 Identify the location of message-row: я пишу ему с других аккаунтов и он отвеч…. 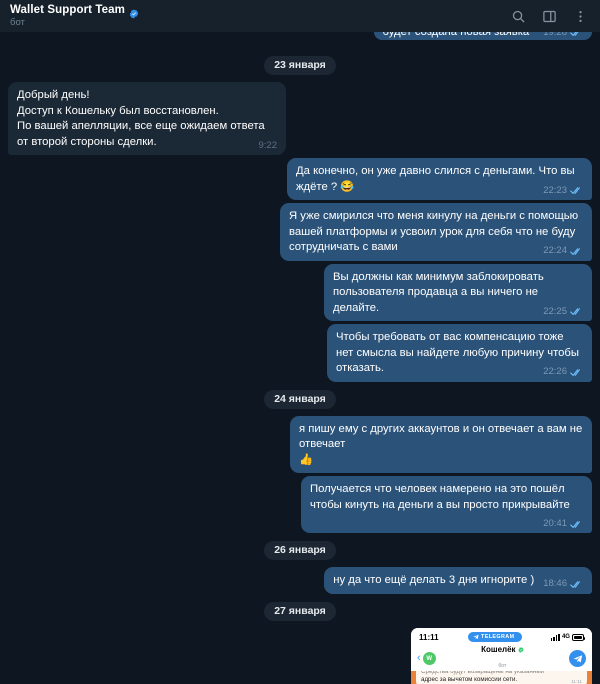
(300, 444).